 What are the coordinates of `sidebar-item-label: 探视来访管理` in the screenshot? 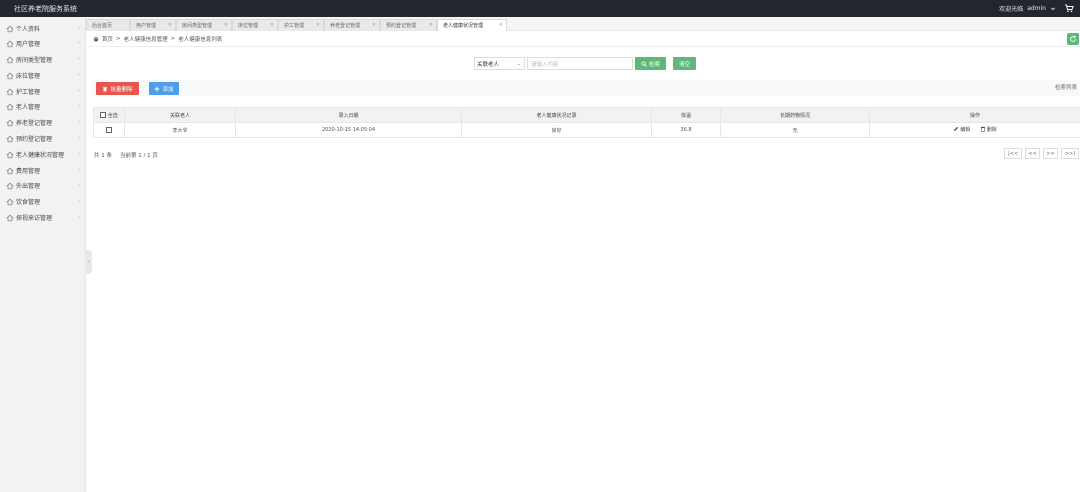 It's located at (34, 218).